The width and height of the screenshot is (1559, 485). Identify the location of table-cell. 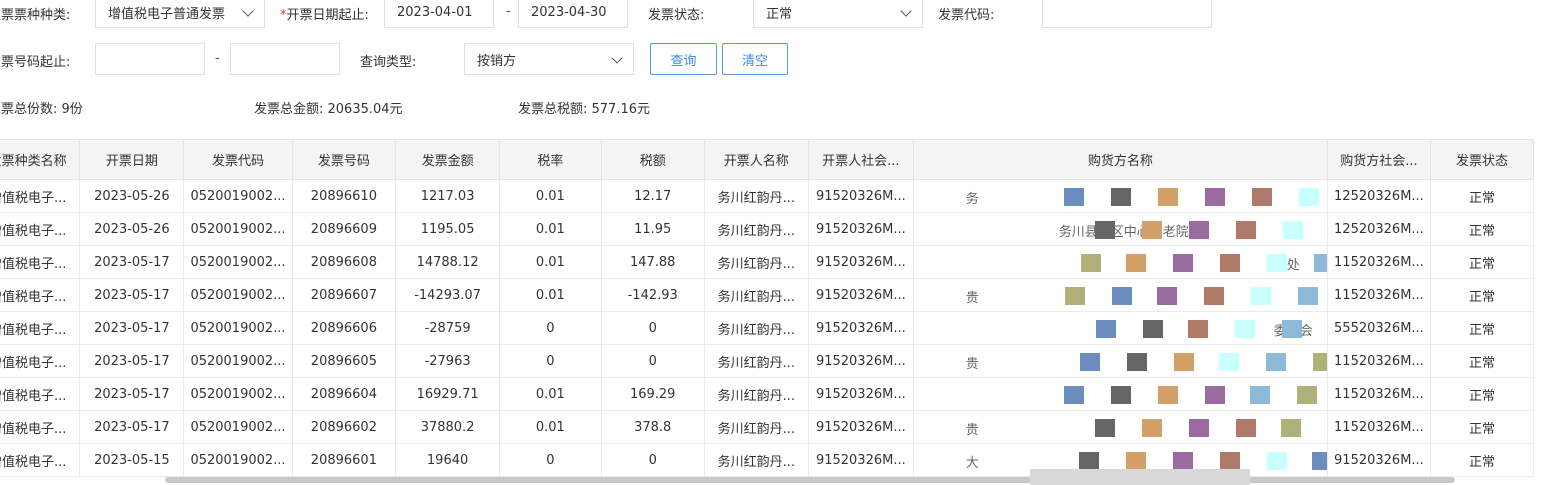
(1120, 394).